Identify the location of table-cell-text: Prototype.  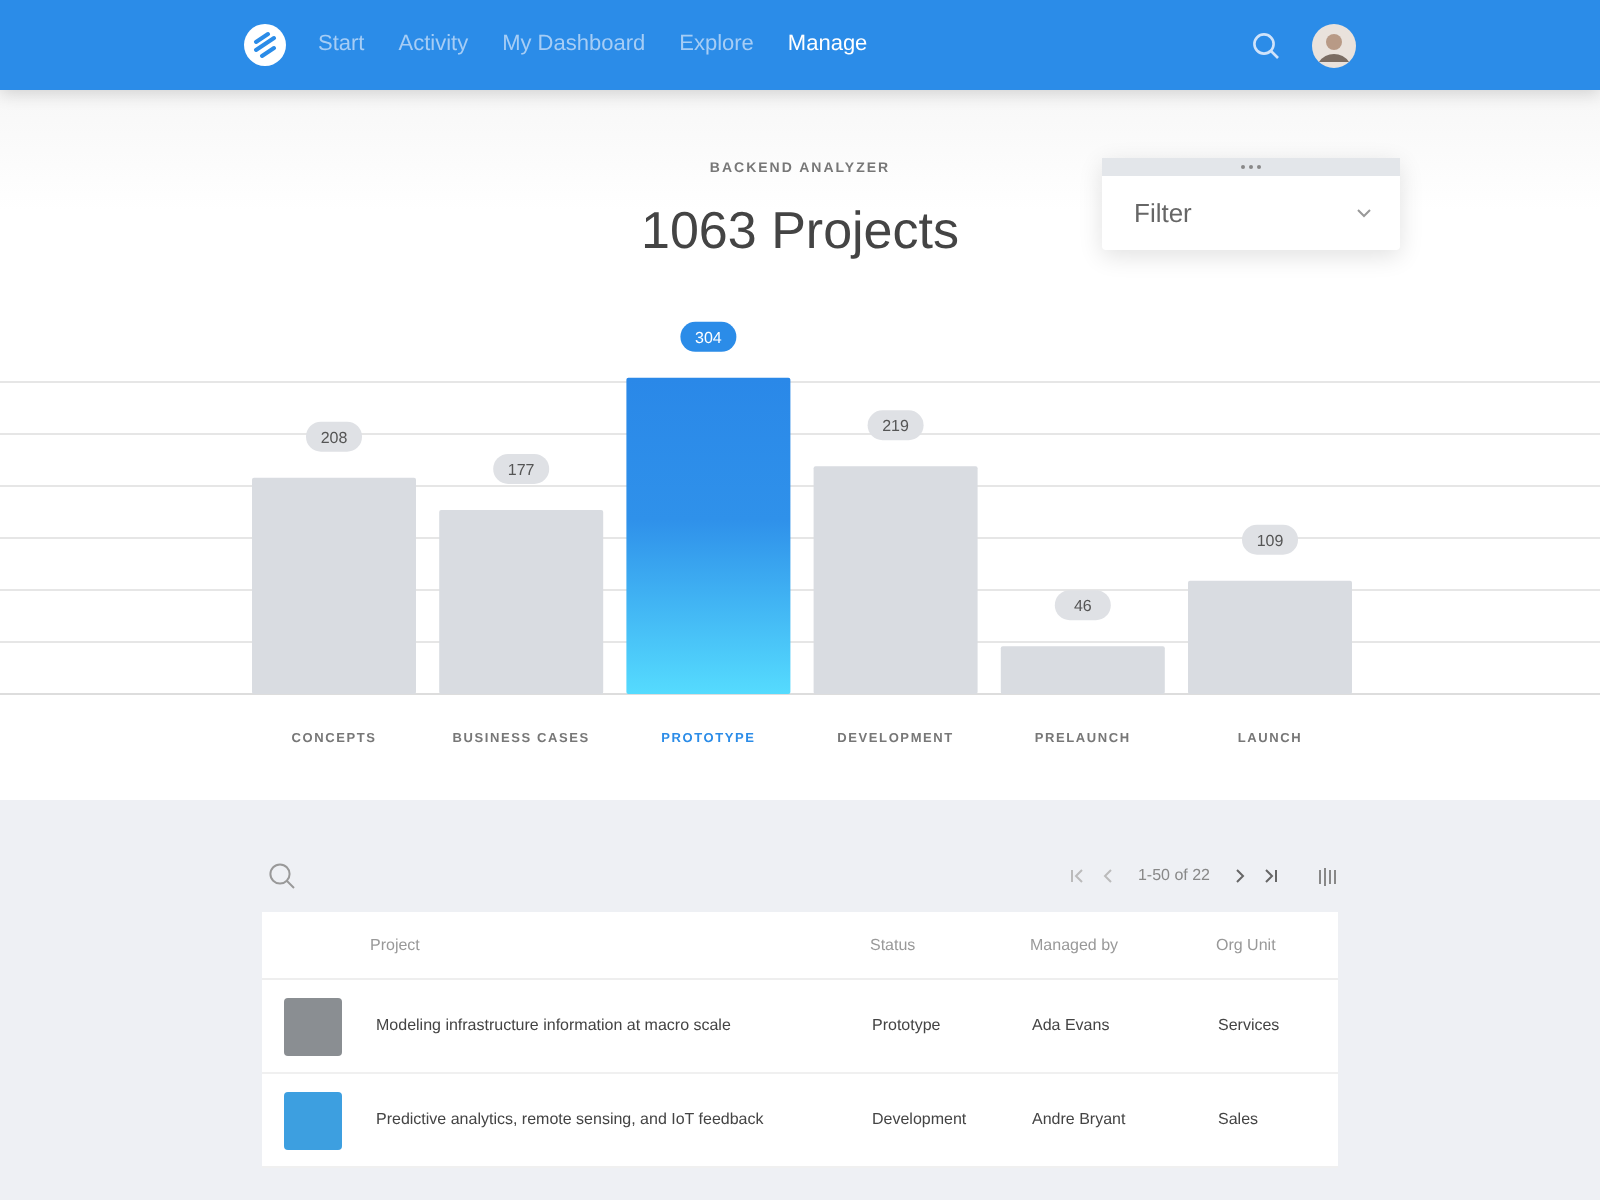
(907, 1026).